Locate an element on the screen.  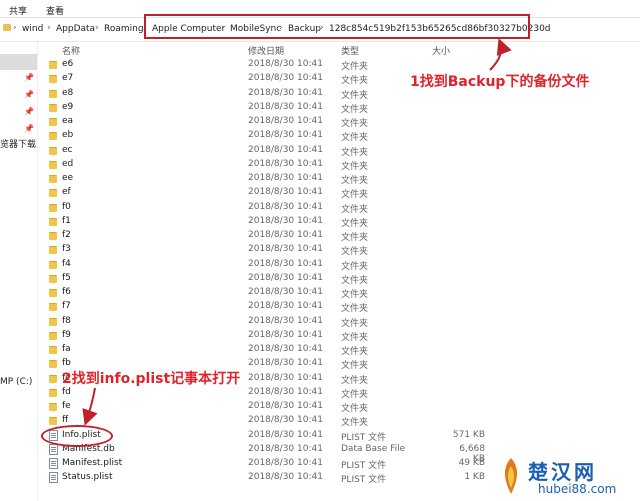
file-row: f5 2018/8/30 10:41 文件夹 is located at coordinates (320, 279).